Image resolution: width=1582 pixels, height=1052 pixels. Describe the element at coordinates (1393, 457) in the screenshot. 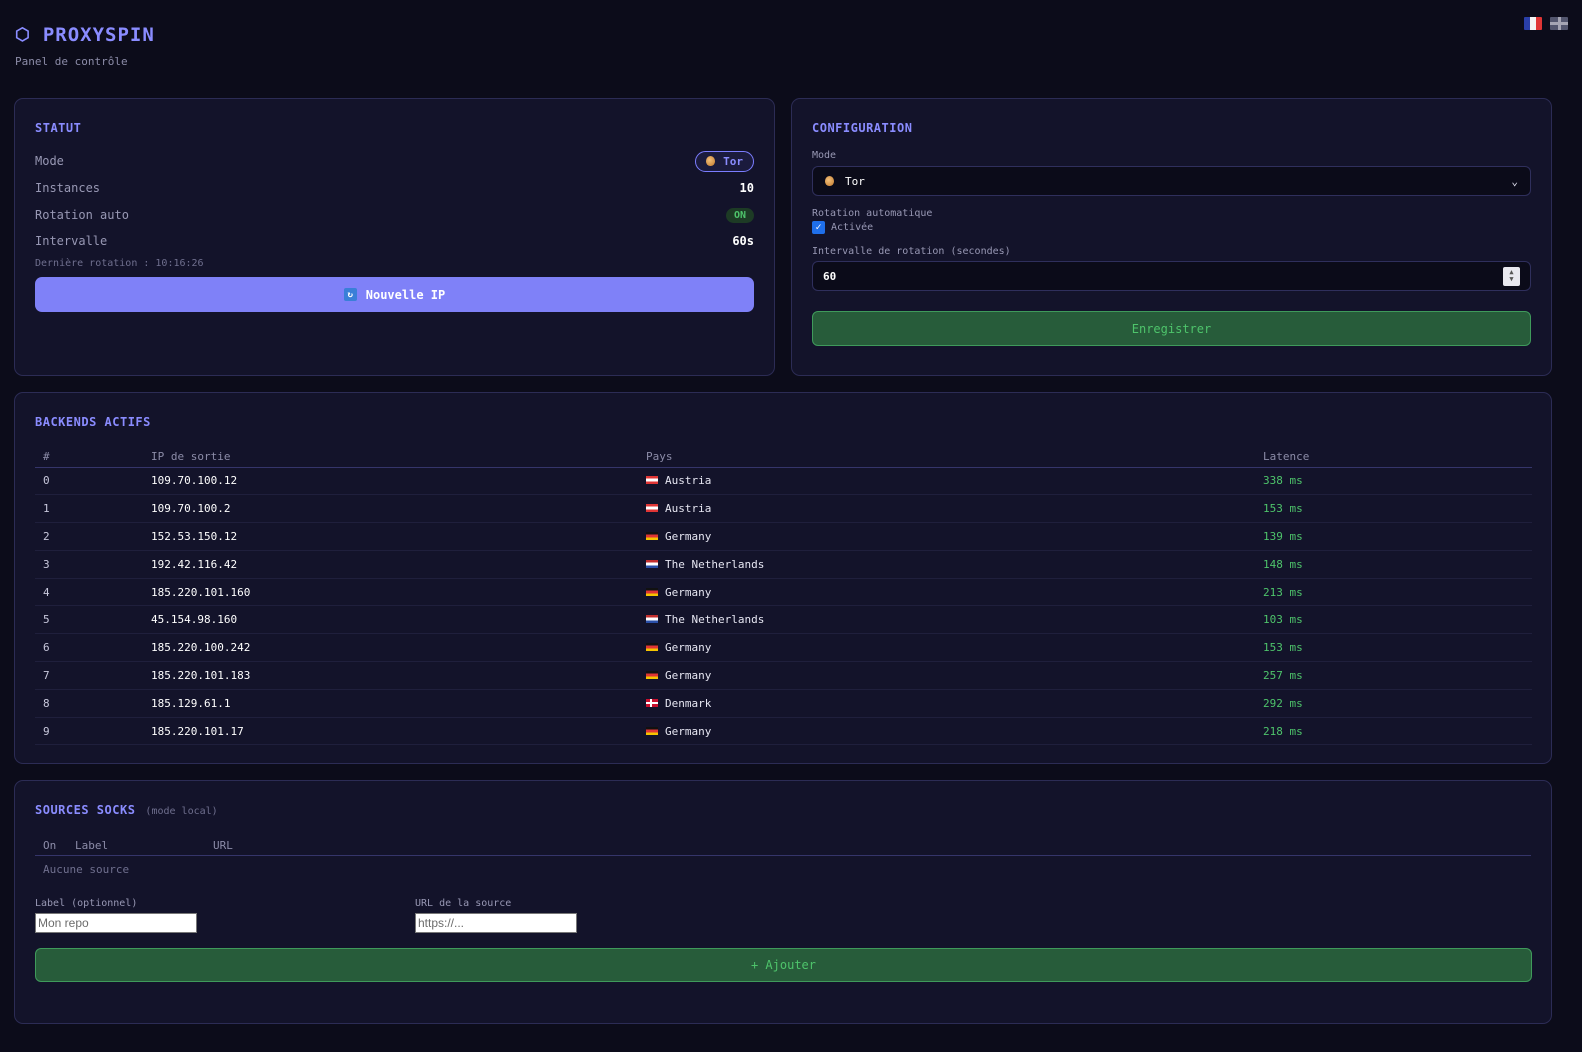

I see `column-header-latency: Latence` at that location.